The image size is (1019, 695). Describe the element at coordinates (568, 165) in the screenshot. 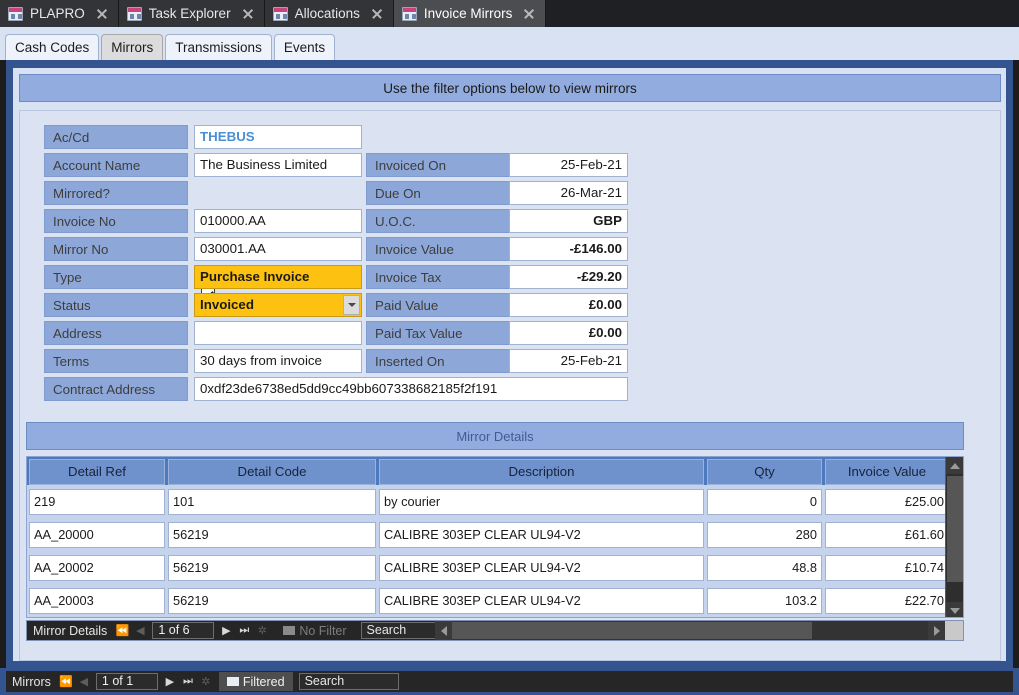

I see `field-invoiced-on: 25-Feb-21` at that location.